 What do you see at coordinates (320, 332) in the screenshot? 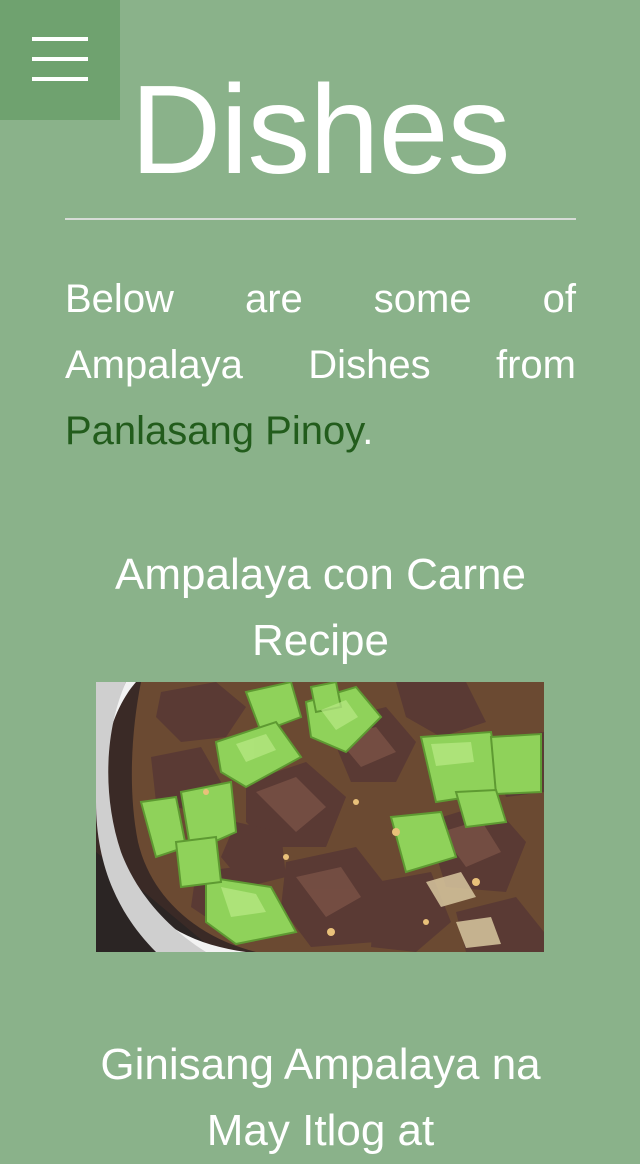
I see `intro-text: Below are some of Ampalaya Dishes from` at bounding box center [320, 332].